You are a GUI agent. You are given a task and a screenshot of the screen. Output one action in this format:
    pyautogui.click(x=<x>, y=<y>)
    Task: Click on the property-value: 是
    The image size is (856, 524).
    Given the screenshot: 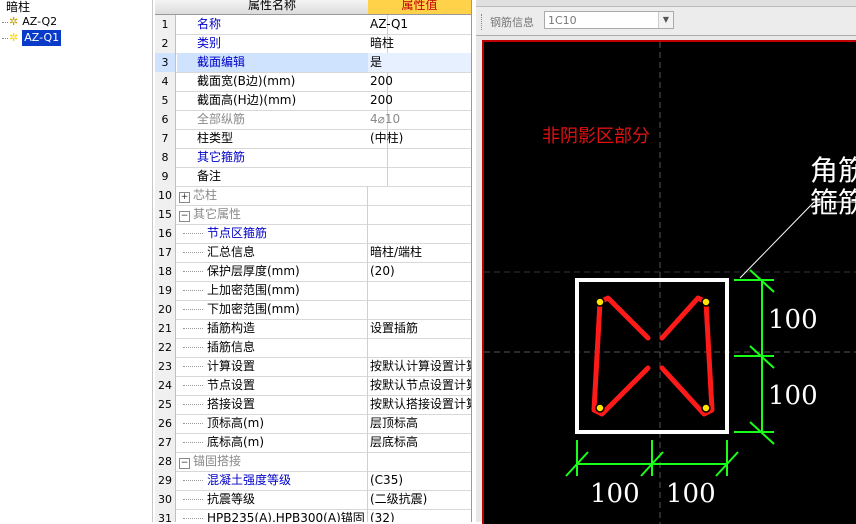 What is the action you would take?
    pyautogui.click(x=419, y=62)
    